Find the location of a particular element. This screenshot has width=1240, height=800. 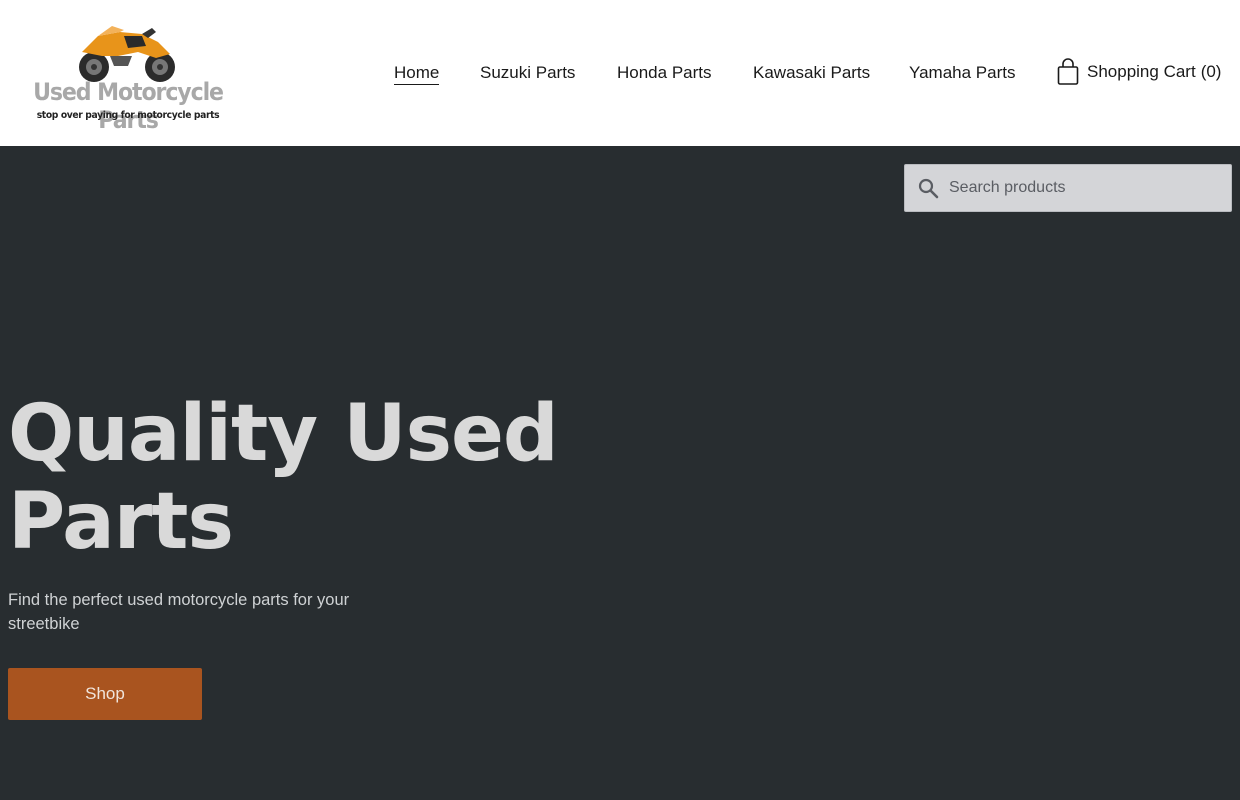

cart-count: (0) is located at coordinates (1211, 71).